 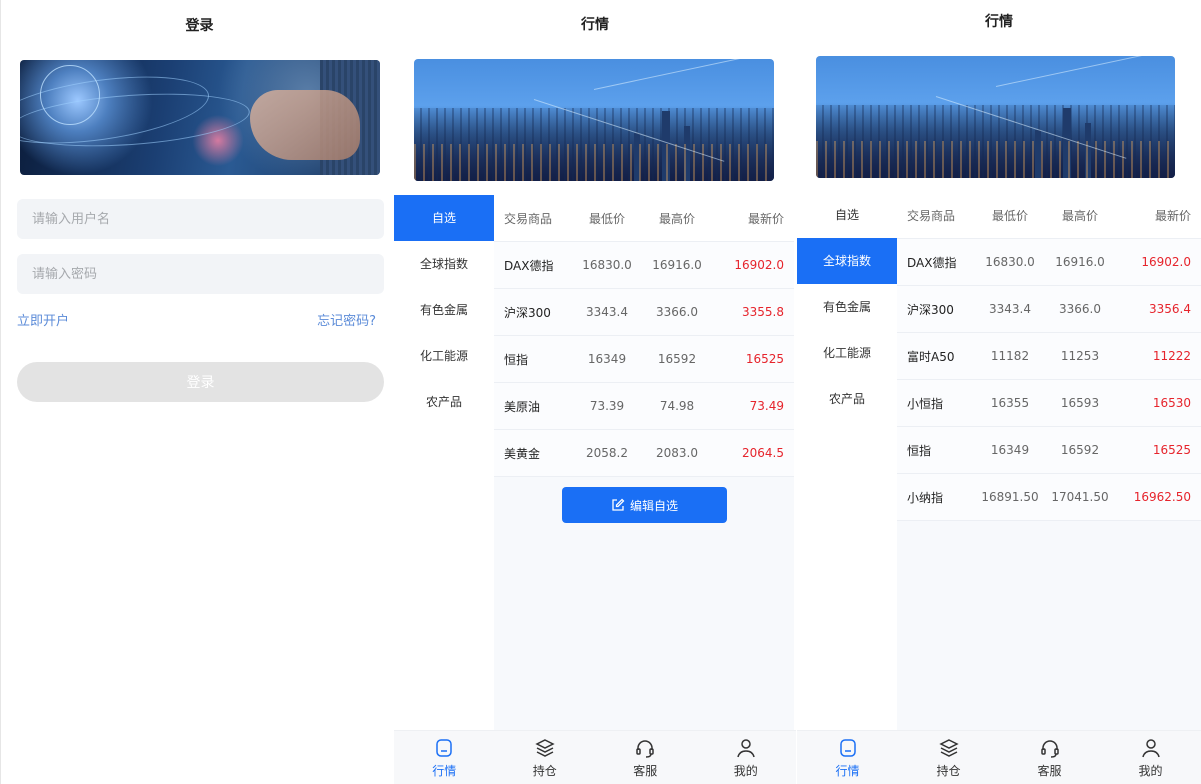 I want to click on table-row: 美黄金 2058.2 2083.0 2064.5, so click(x=644, y=453).